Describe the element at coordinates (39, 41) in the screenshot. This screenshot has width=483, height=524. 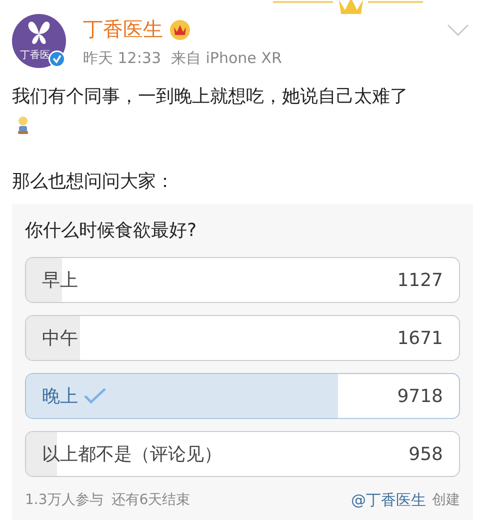
I see `avatar: 丁香医` at that location.